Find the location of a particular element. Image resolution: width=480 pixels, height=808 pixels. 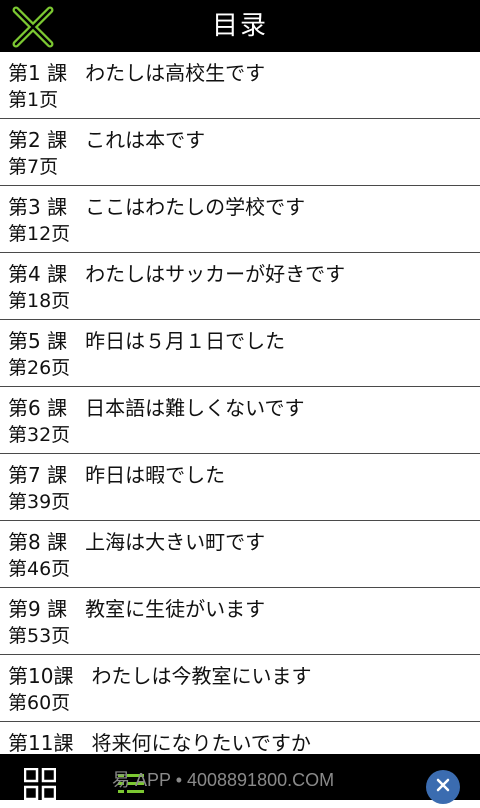

page-number: 第46页 is located at coordinates (39, 569).